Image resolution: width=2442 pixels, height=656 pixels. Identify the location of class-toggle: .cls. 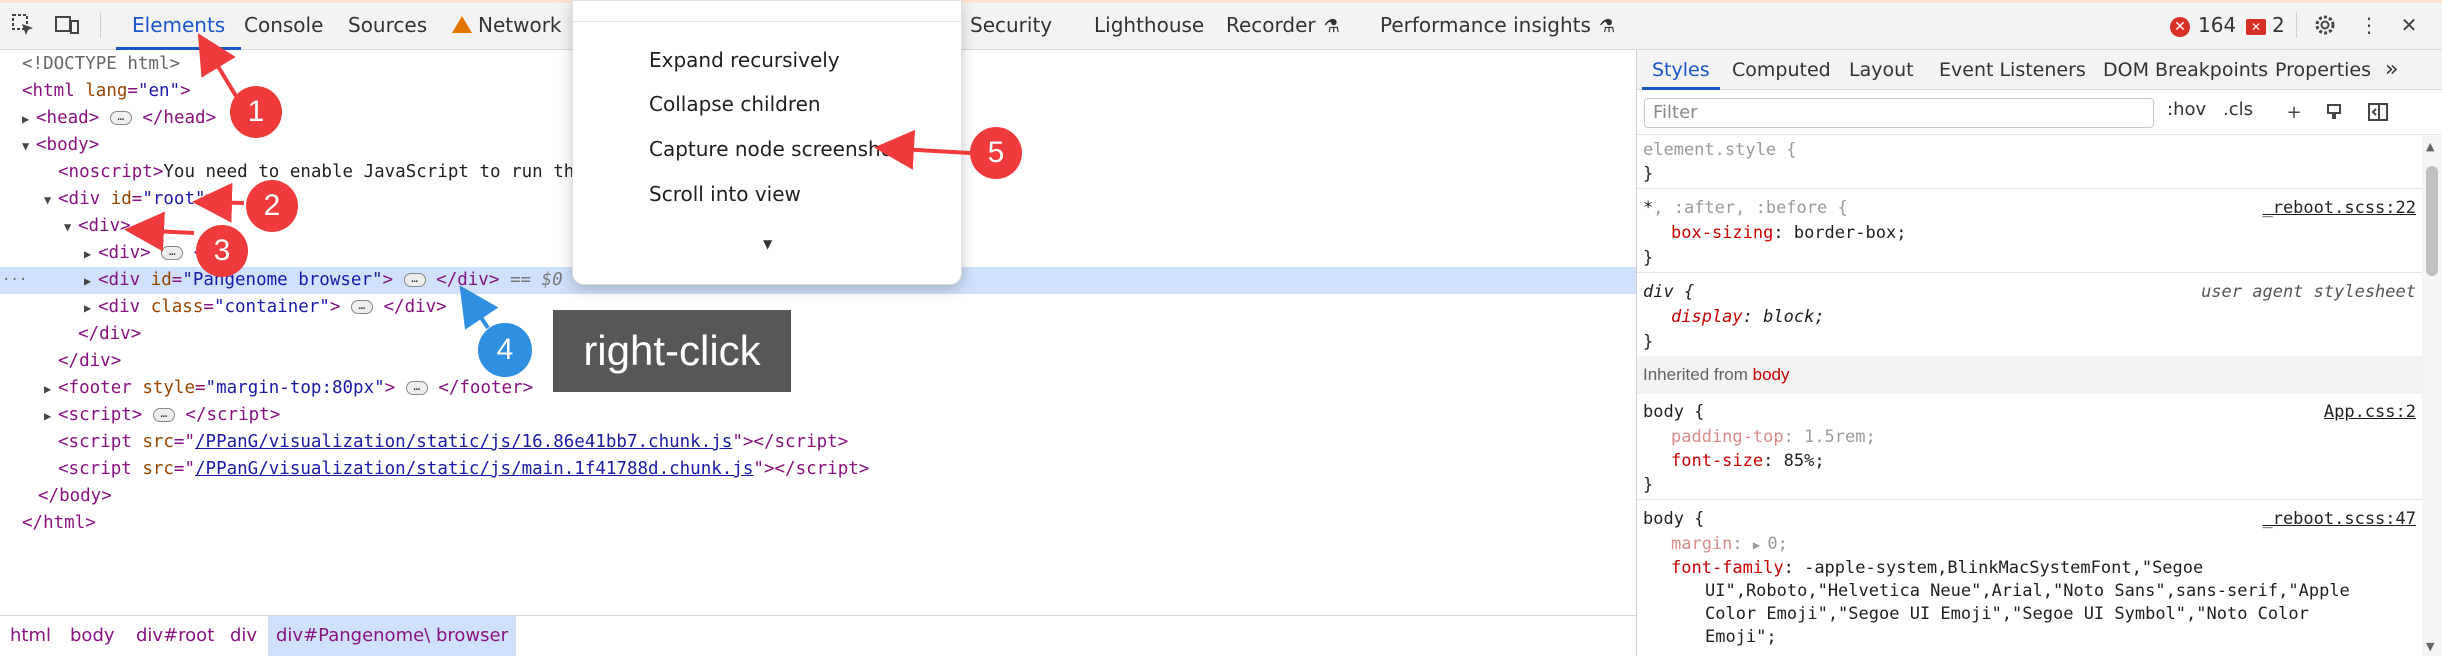
(2238, 109).